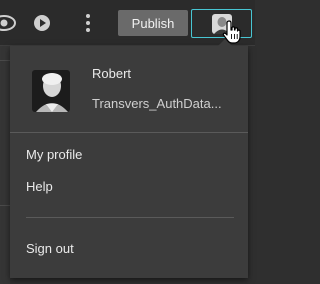 The width and height of the screenshot is (320, 284). Describe the element at coordinates (5, 165) in the screenshot. I see `background-panel` at that location.